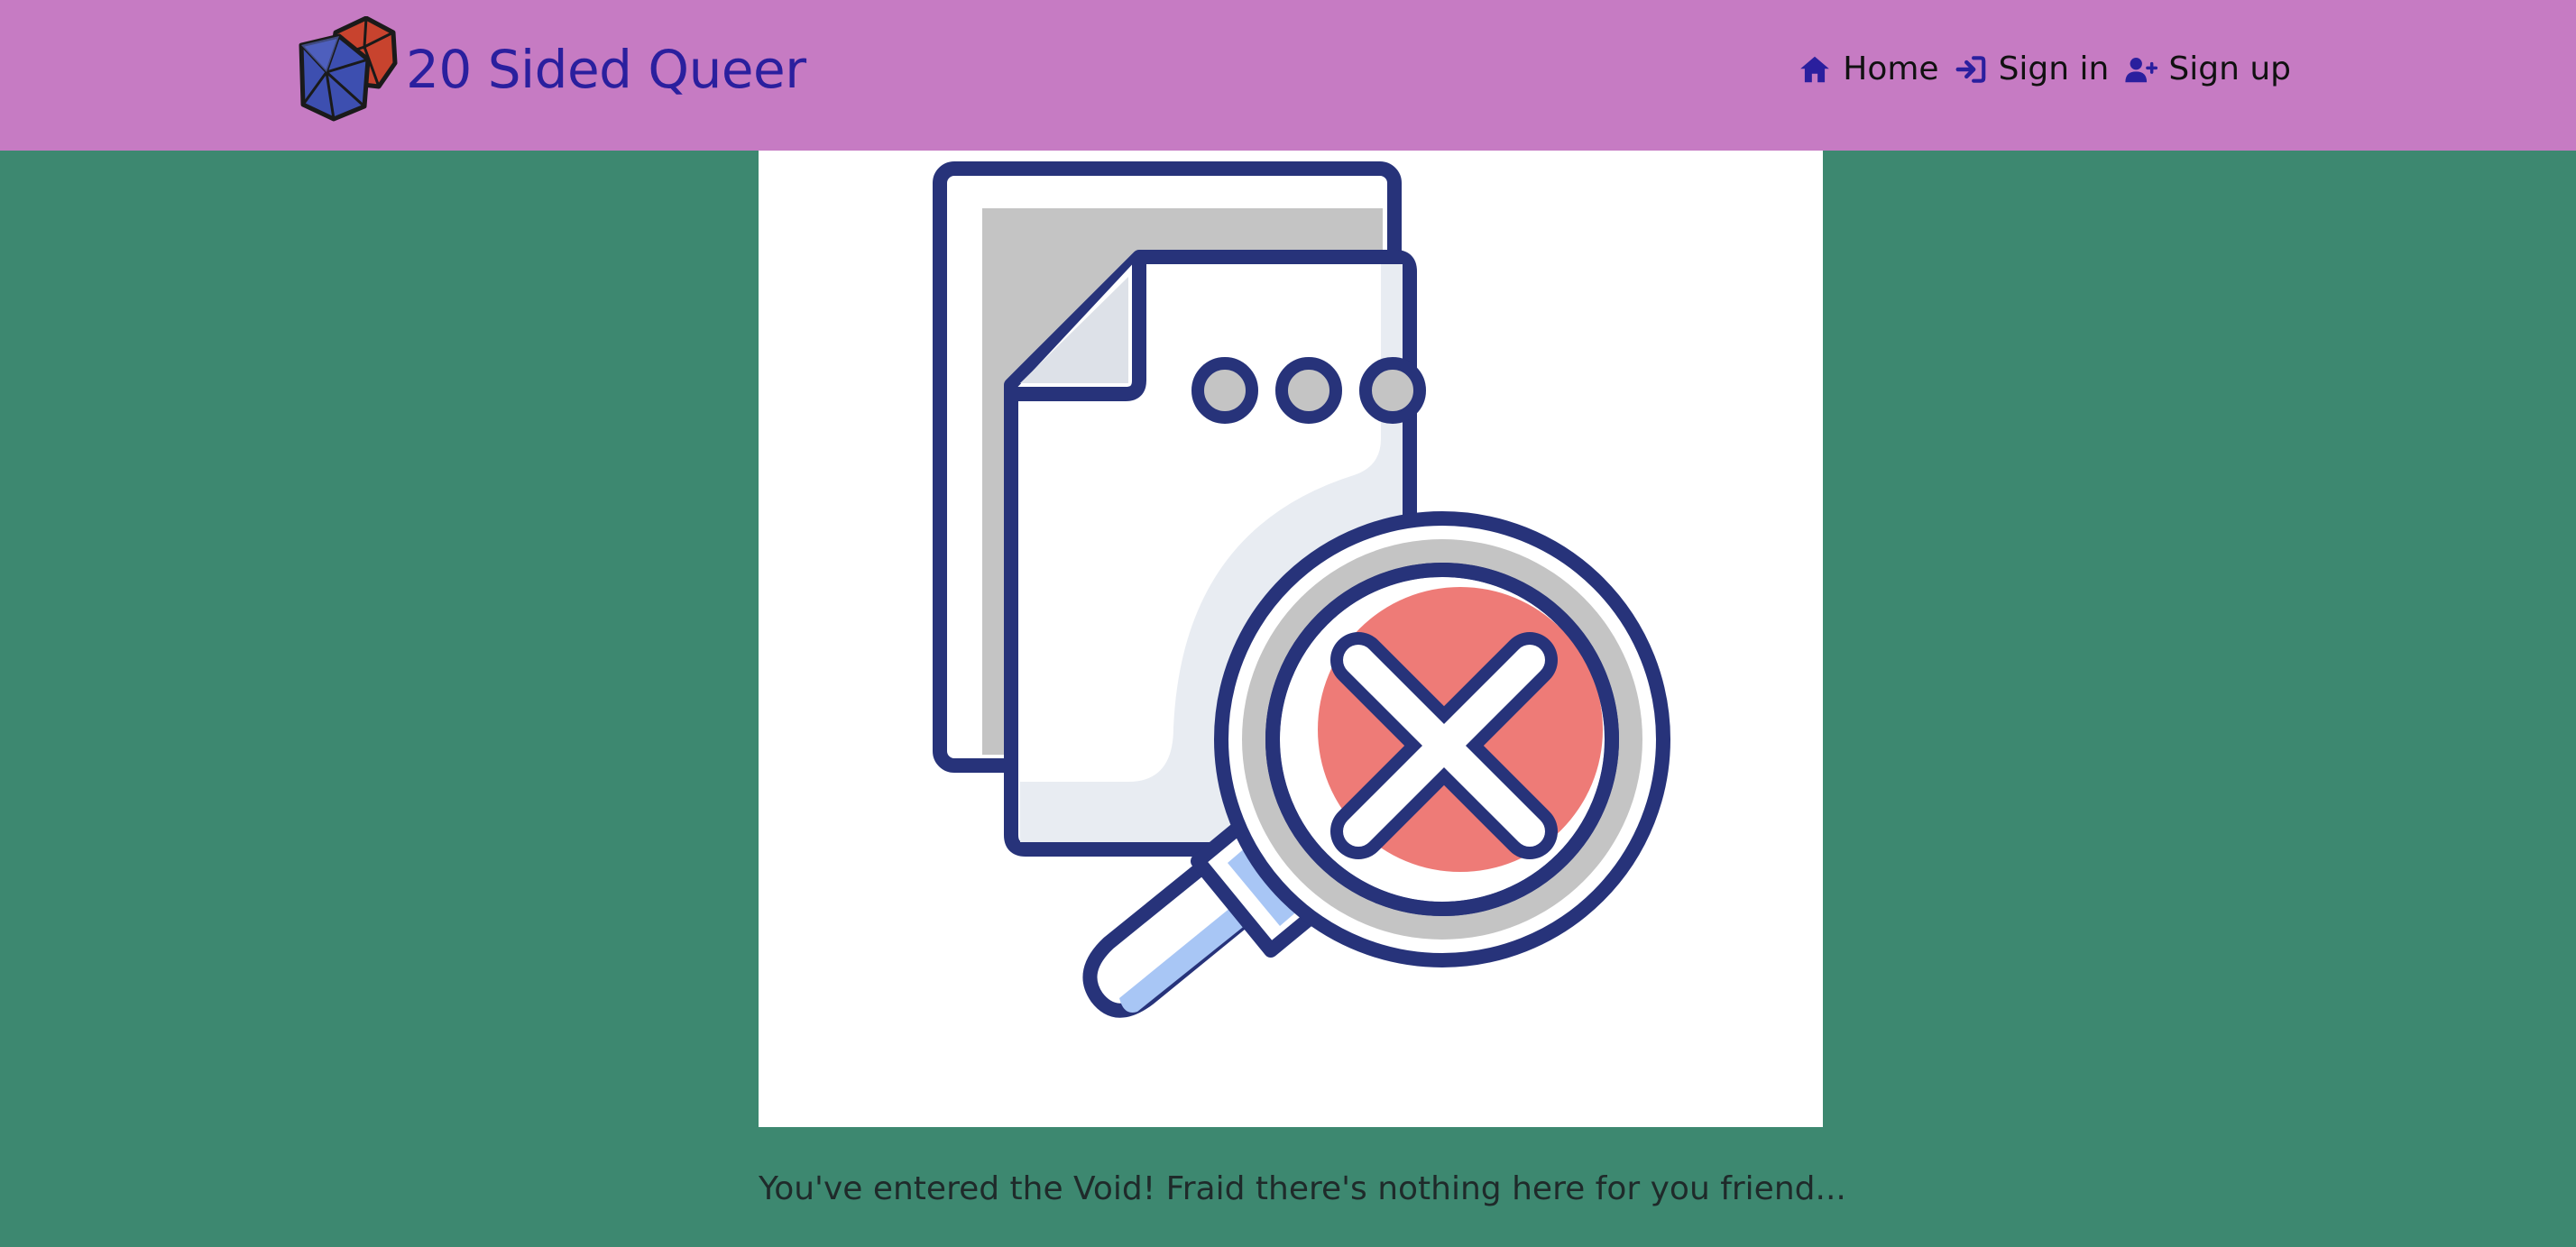 The image size is (2576, 1247). What do you see at coordinates (1970, 69) in the screenshot?
I see `sign-in-icon` at bounding box center [1970, 69].